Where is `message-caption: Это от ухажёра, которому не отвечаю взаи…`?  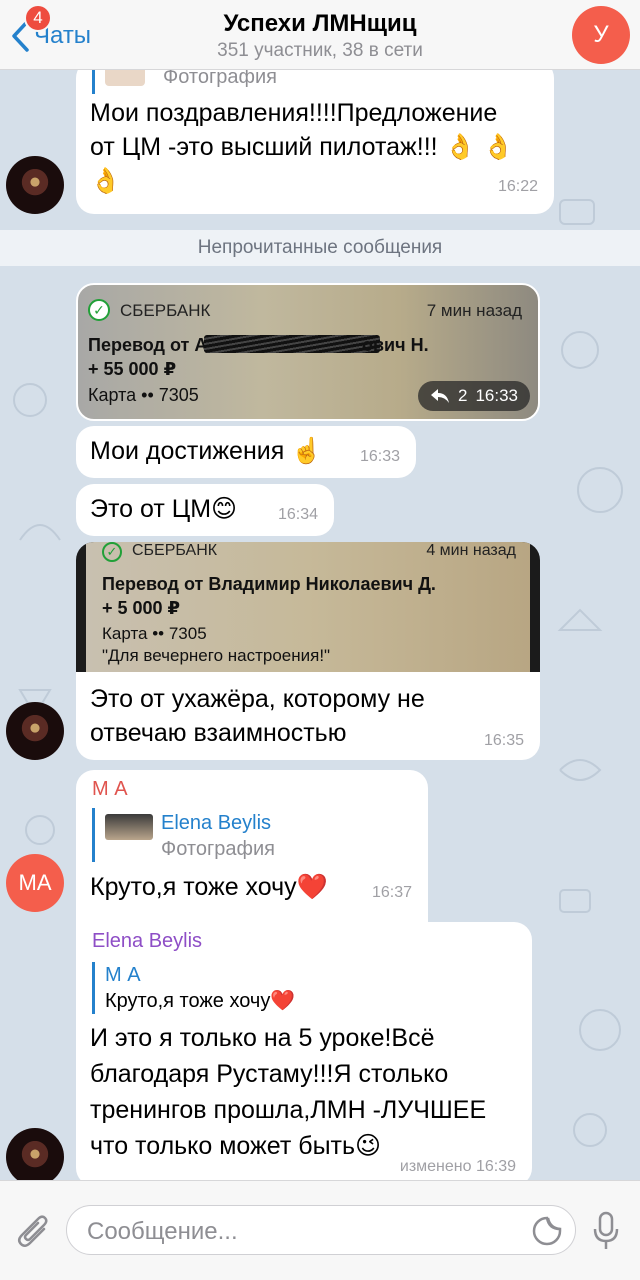
message-caption: Это от ухажёра, которому не отвечаю взаи… is located at coordinates (308, 716).